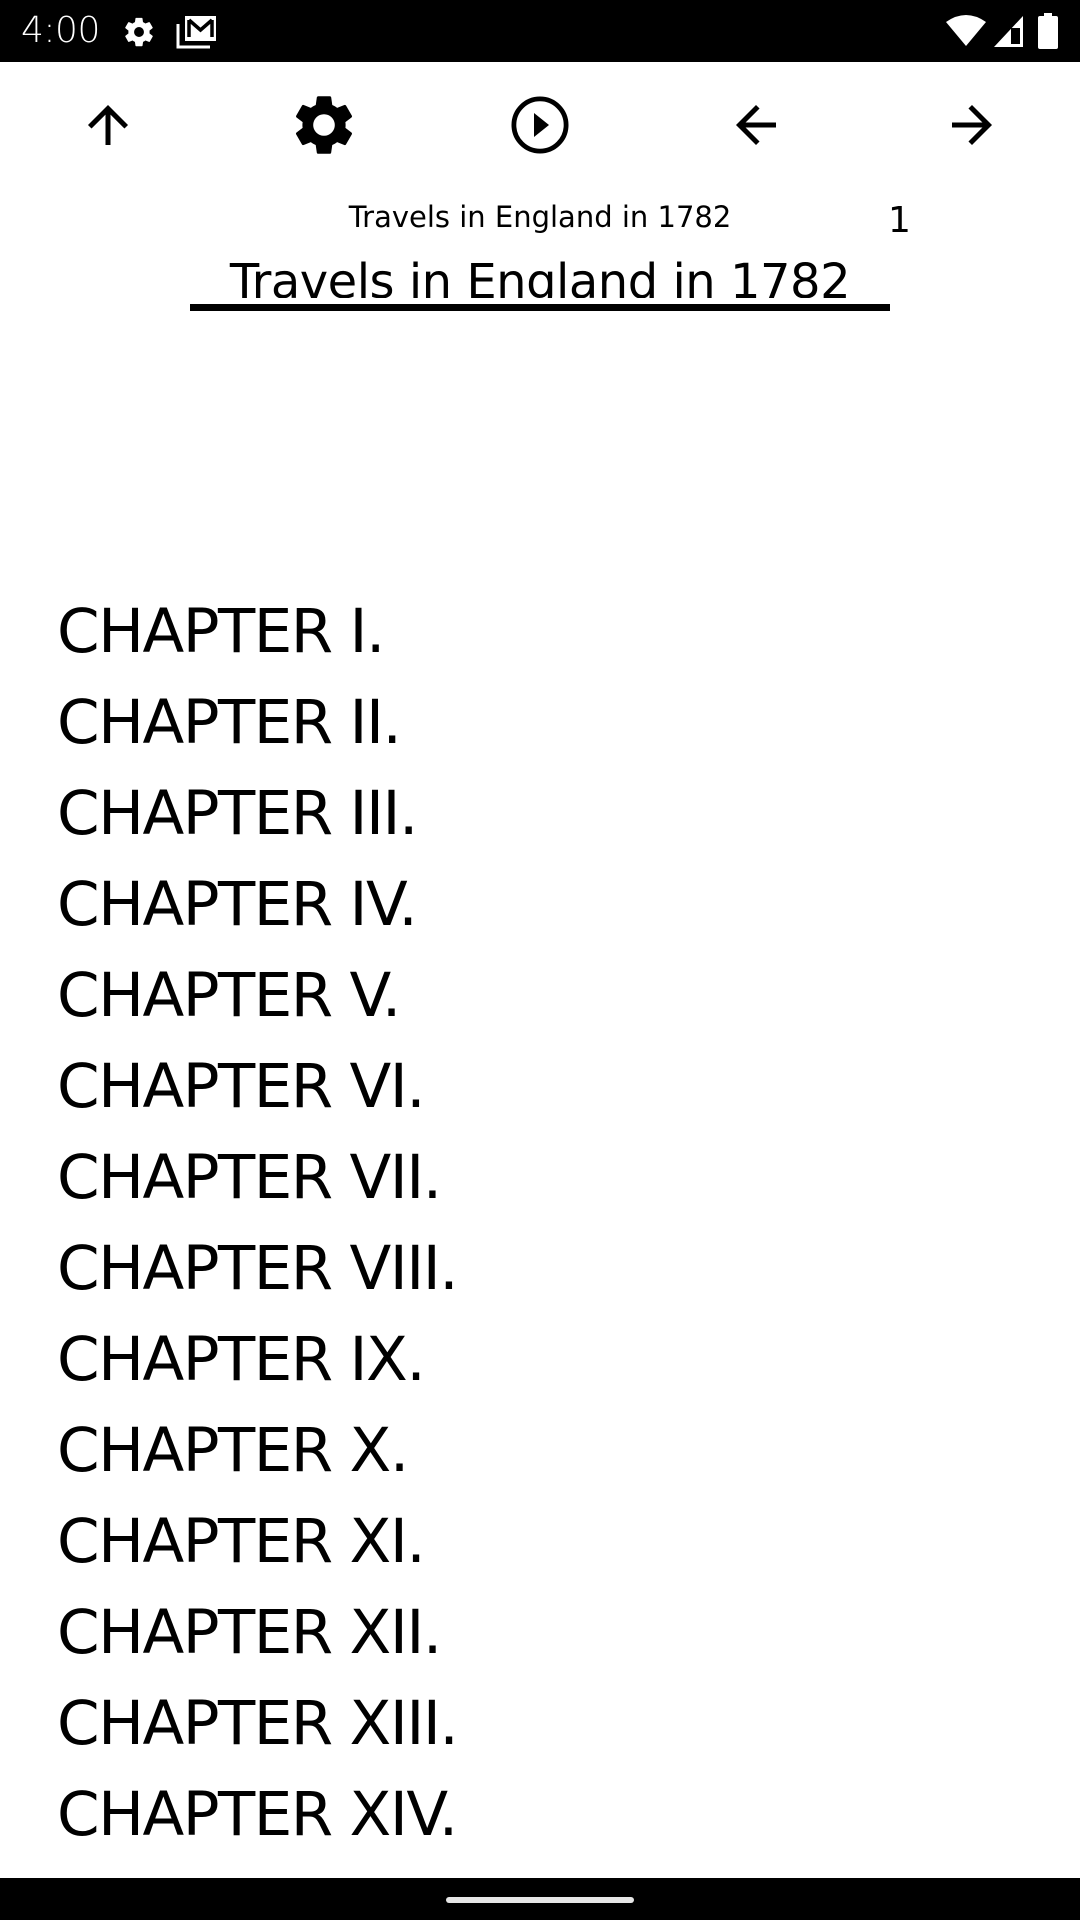 This screenshot has height=1920, width=1080. What do you see at coordinates (257, 813) in the screenshot?
I see `chapter-link: CHAPTER III.` at bounding box center [257, 813].